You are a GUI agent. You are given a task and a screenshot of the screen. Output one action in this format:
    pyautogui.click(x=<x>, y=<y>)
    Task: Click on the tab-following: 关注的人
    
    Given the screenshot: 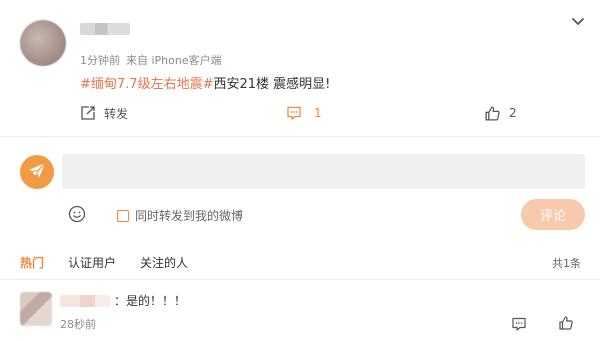 What is the action you would take?
    pyautogui.click(x=164, y=262)
    